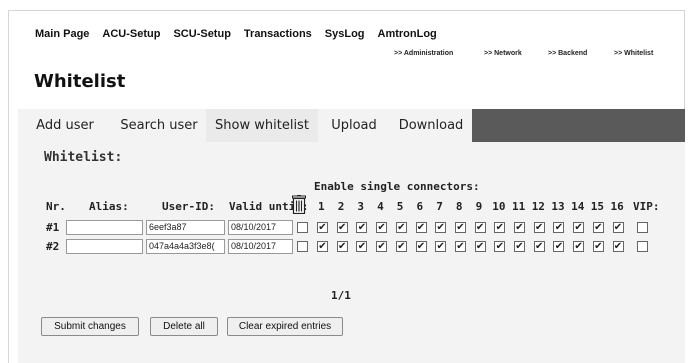 This screenshot has width=691, height=363. I want to click on header-nr: Nr., so click(56, 206).